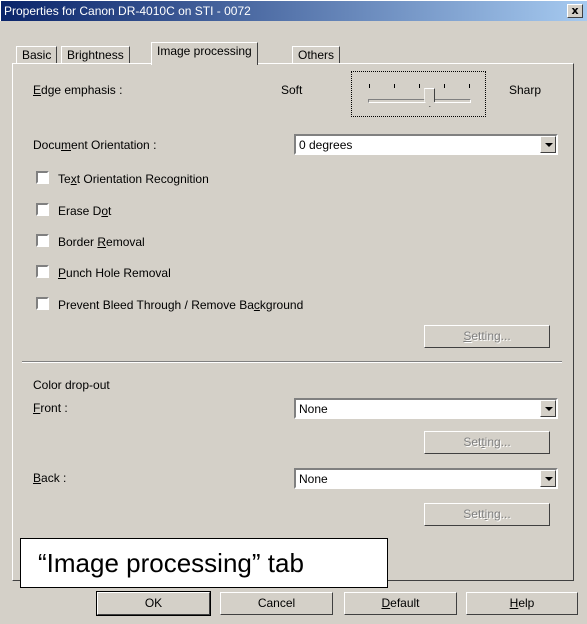  Describe the element at coordinates (430, 97) in the screenshot. I see `slider-thumb` at that location.